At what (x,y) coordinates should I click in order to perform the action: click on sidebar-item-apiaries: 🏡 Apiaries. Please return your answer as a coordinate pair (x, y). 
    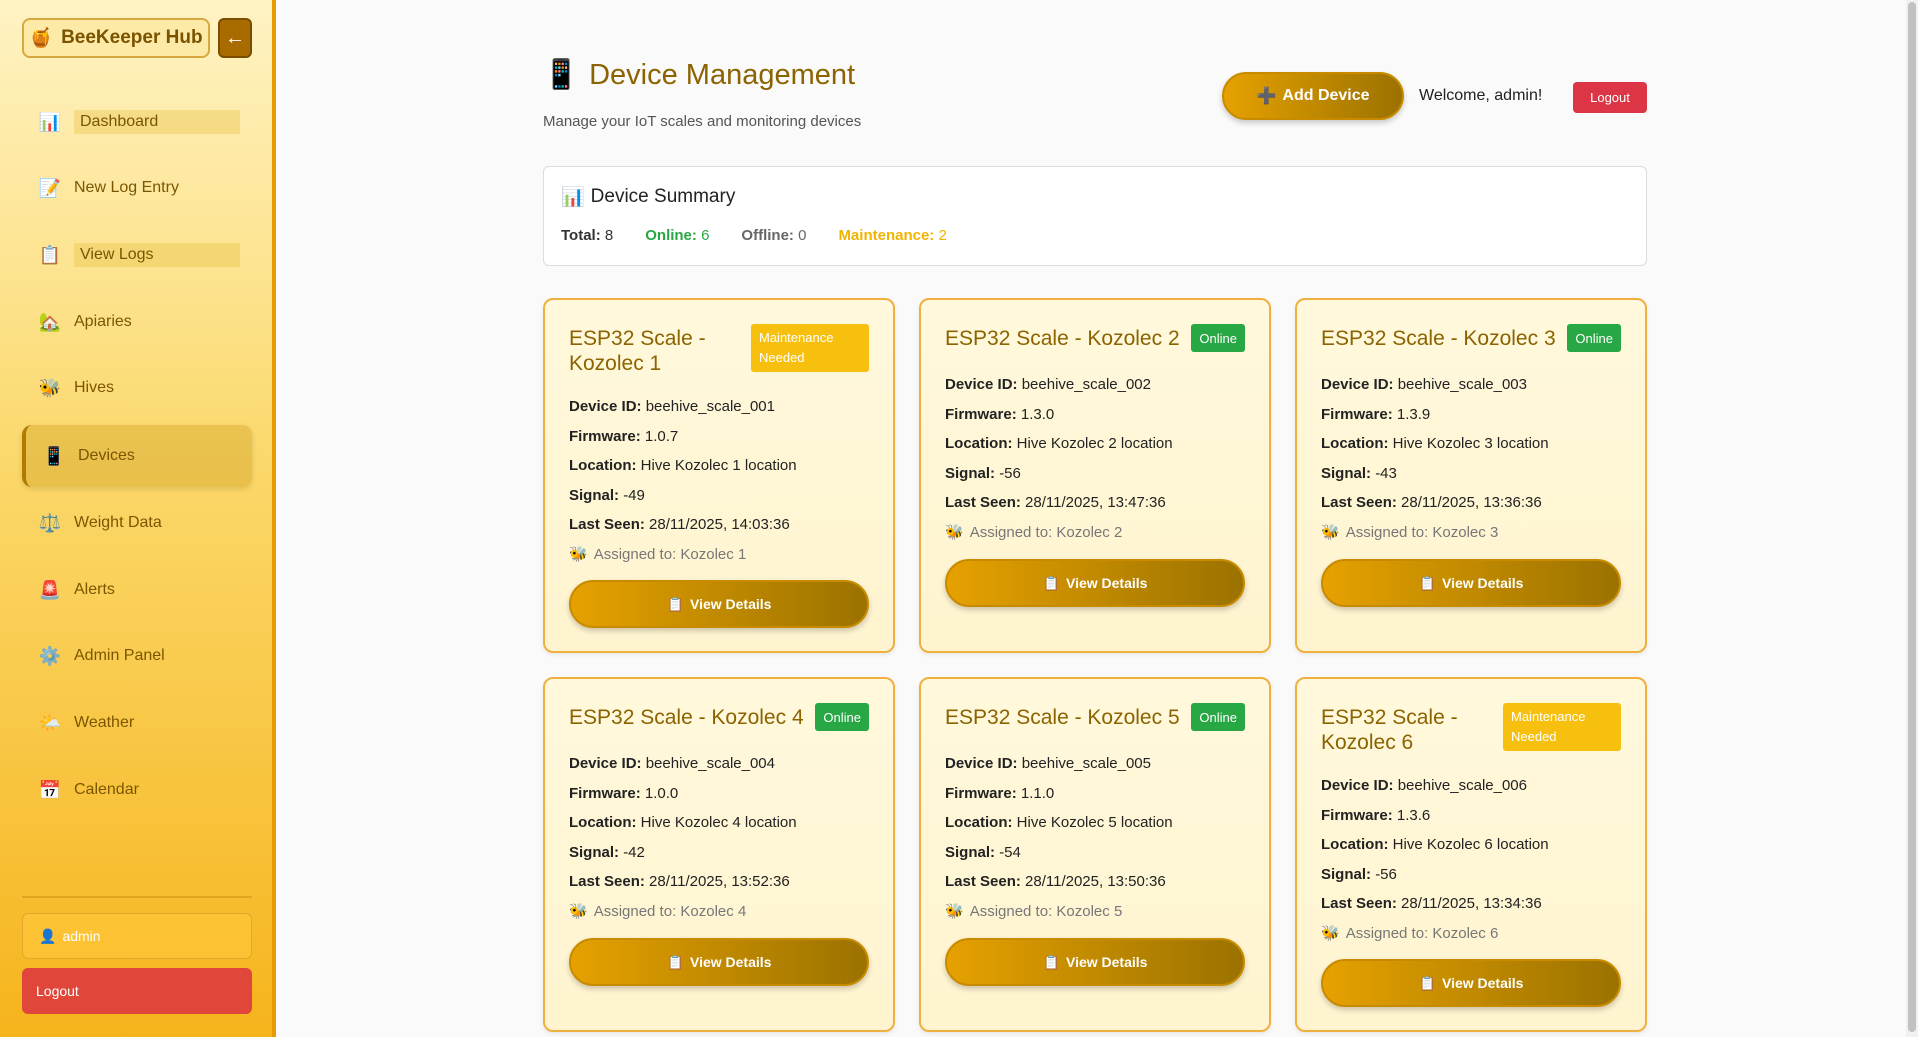
    Looking at the image, I should click on (137, 322).